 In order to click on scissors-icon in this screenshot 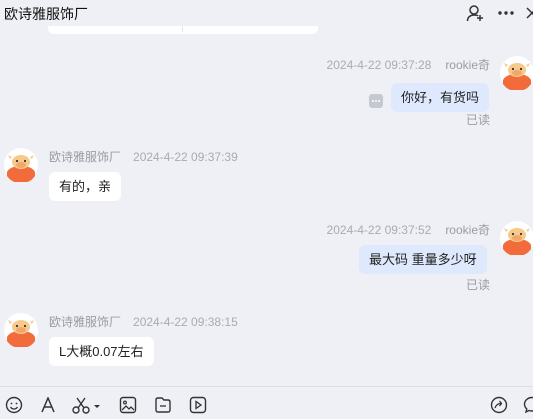, I will do `click(87, 405)`.